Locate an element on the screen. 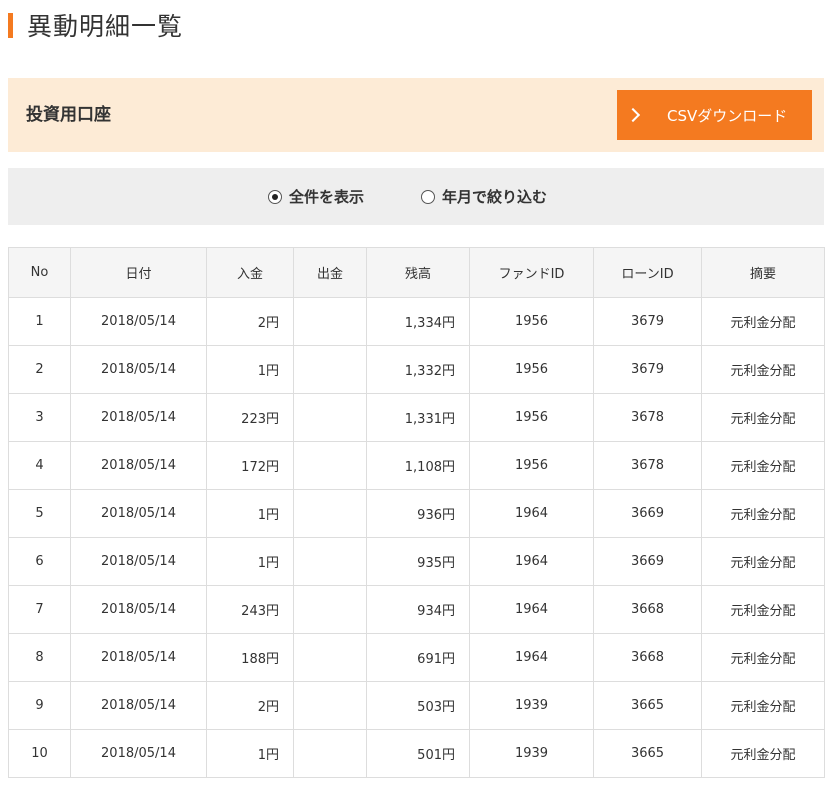  table-row: 10 2018/05/14 1円 501円 1939 3665 元利金分配 is located at coordinates (416, 753).